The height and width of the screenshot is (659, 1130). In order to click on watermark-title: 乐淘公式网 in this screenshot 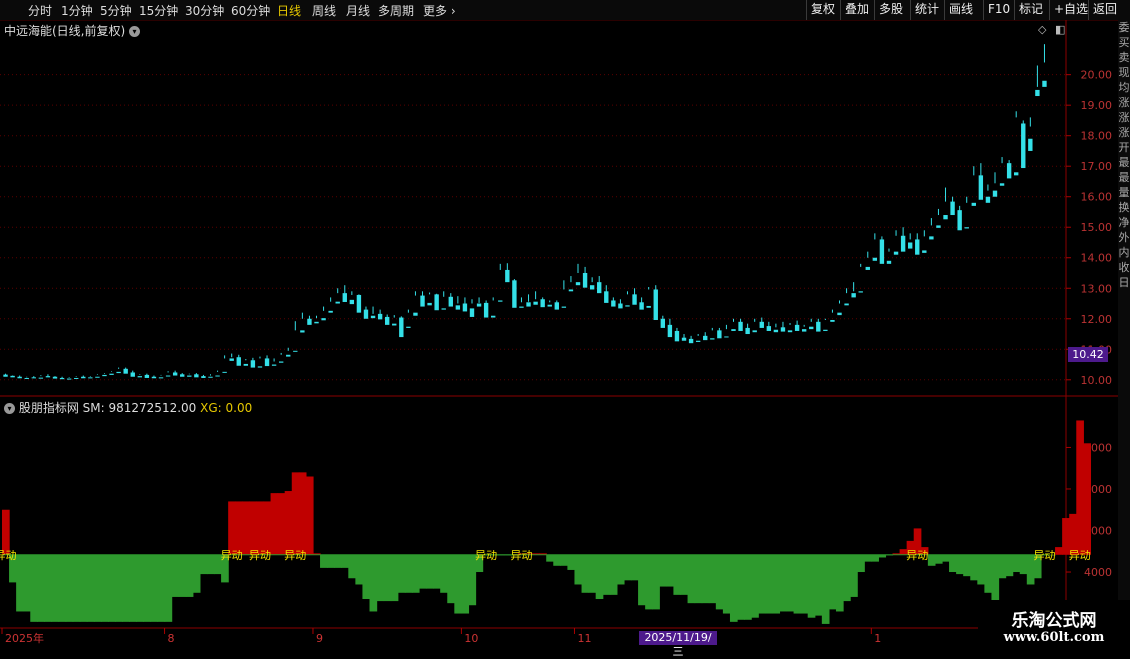, I will do `click(1054, 621)`.